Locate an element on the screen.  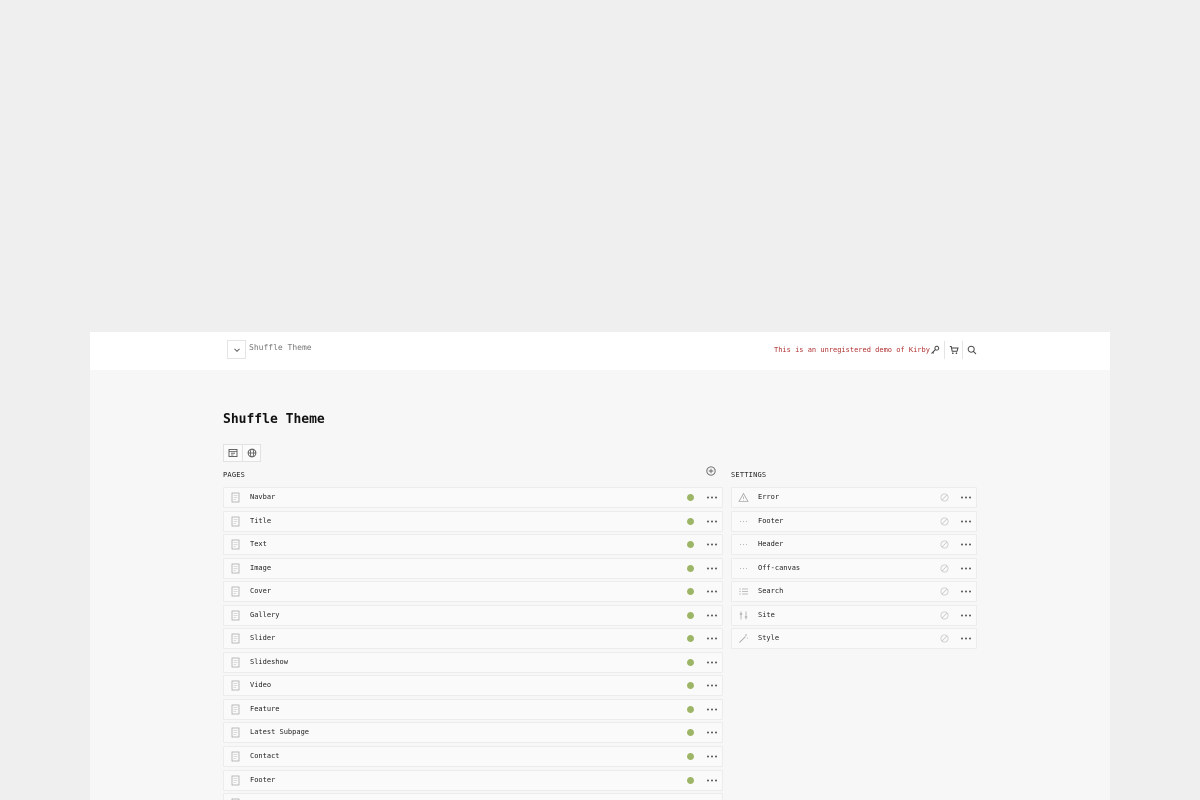
page-row-latest-subpage: Latest Subpage is located at coordinates (473, 733).